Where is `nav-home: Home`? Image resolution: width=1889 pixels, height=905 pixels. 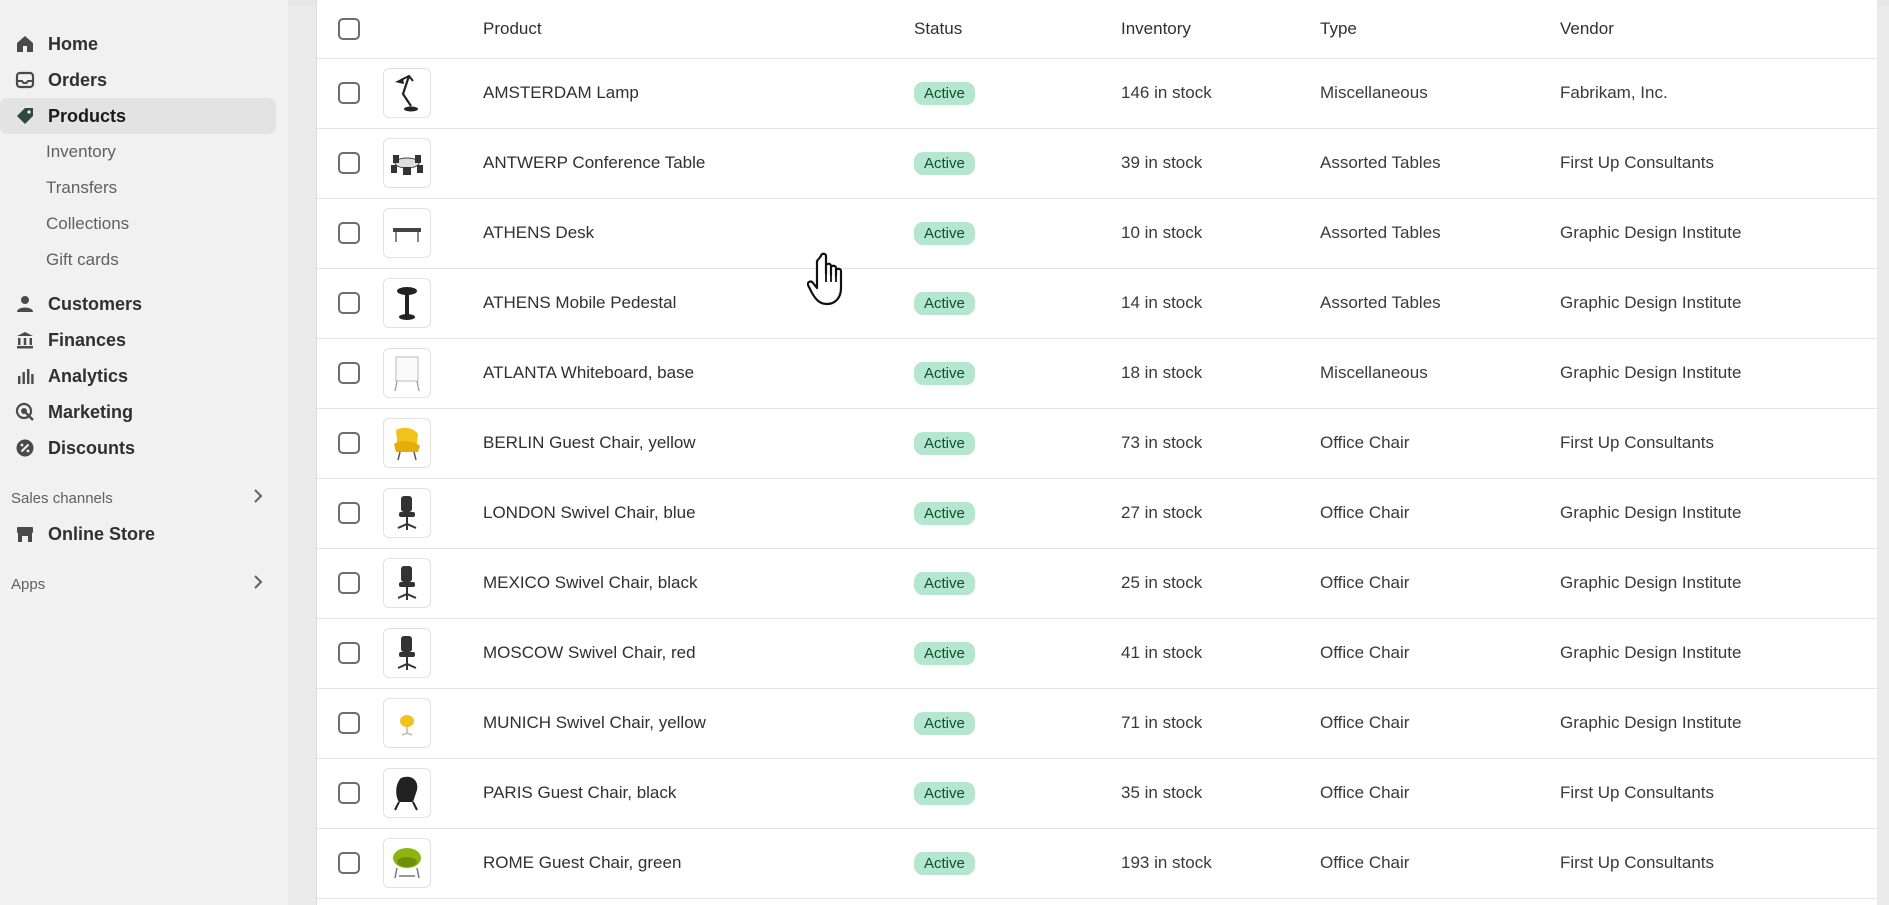
nav-home: Home is located at coordinates (138, 44).